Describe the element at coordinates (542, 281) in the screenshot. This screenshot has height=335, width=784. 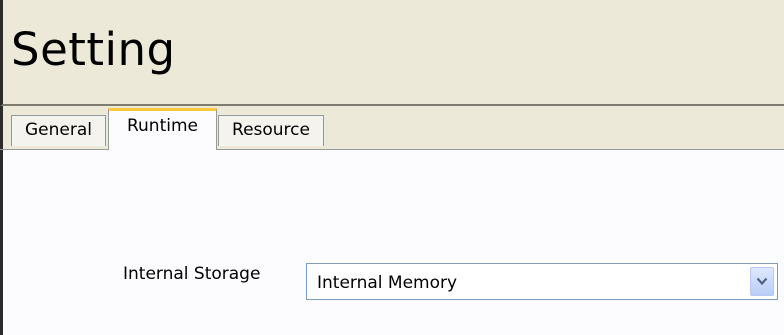
I see `internal-storage-select: Internal Memory` at that location.